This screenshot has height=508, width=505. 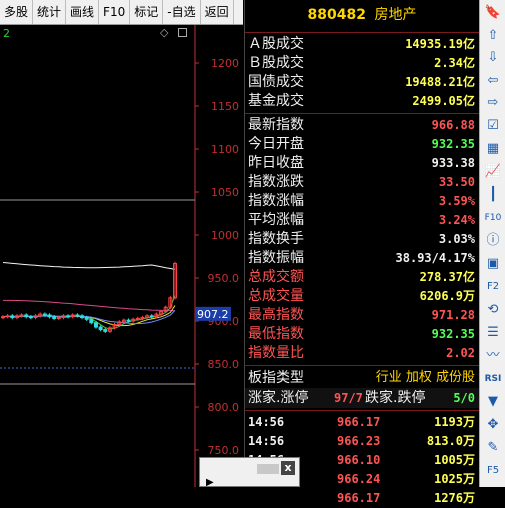 I want to click on stat-value: 38.93/4.17%, so click(x=435, y=258).